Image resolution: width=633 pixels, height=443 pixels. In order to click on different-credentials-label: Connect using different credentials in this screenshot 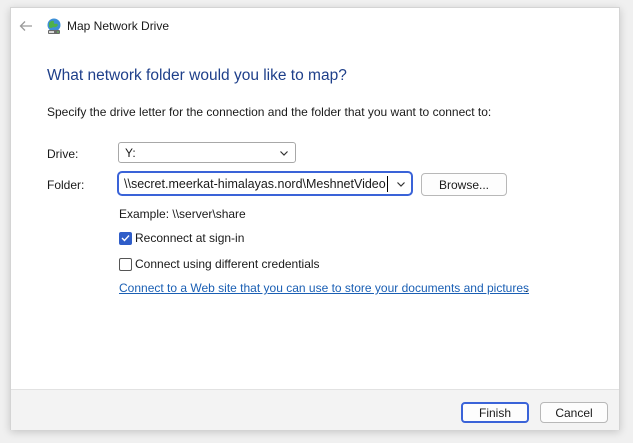, I will do `click(227, 264)`.